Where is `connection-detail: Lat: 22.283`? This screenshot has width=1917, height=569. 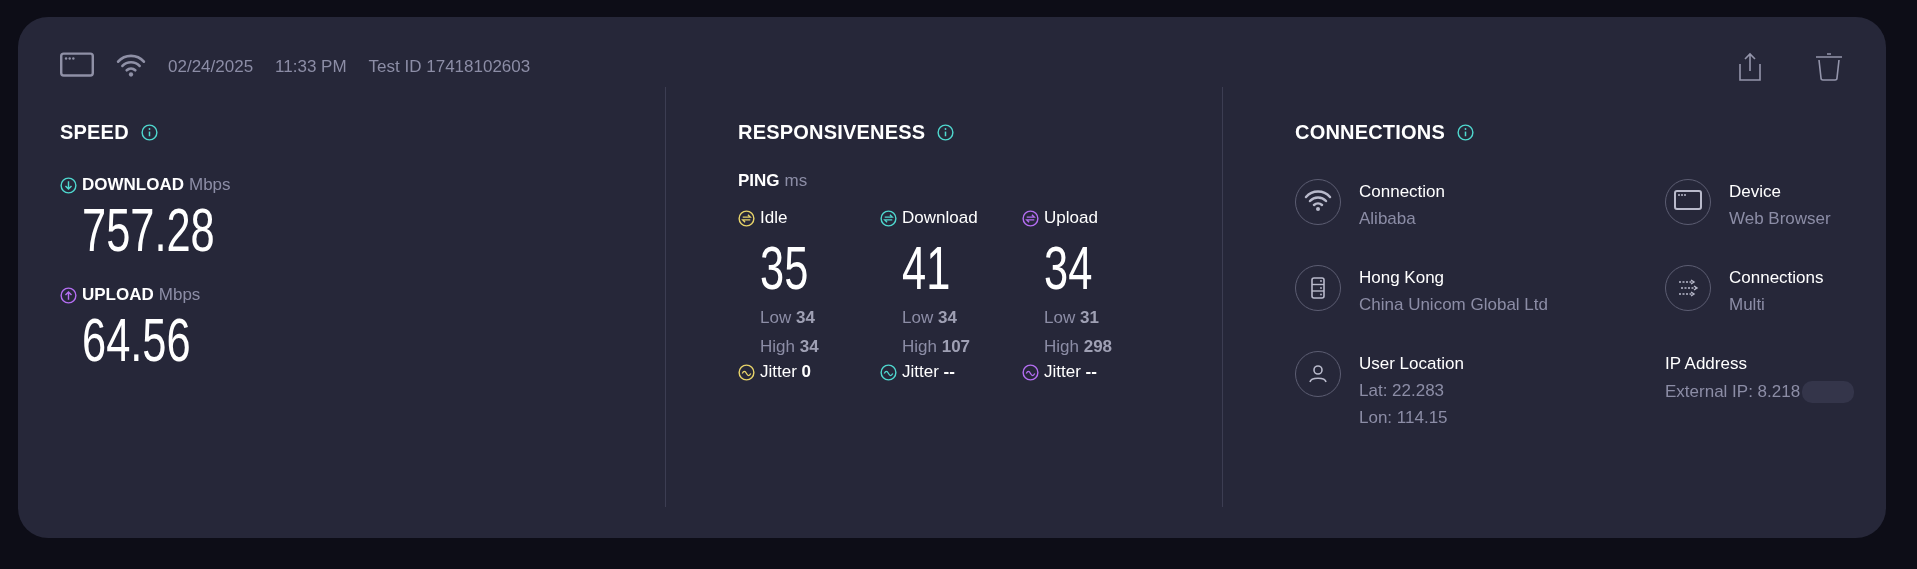 connection-detail: Lat: 22.283 is located at coordinates (1402, 391).